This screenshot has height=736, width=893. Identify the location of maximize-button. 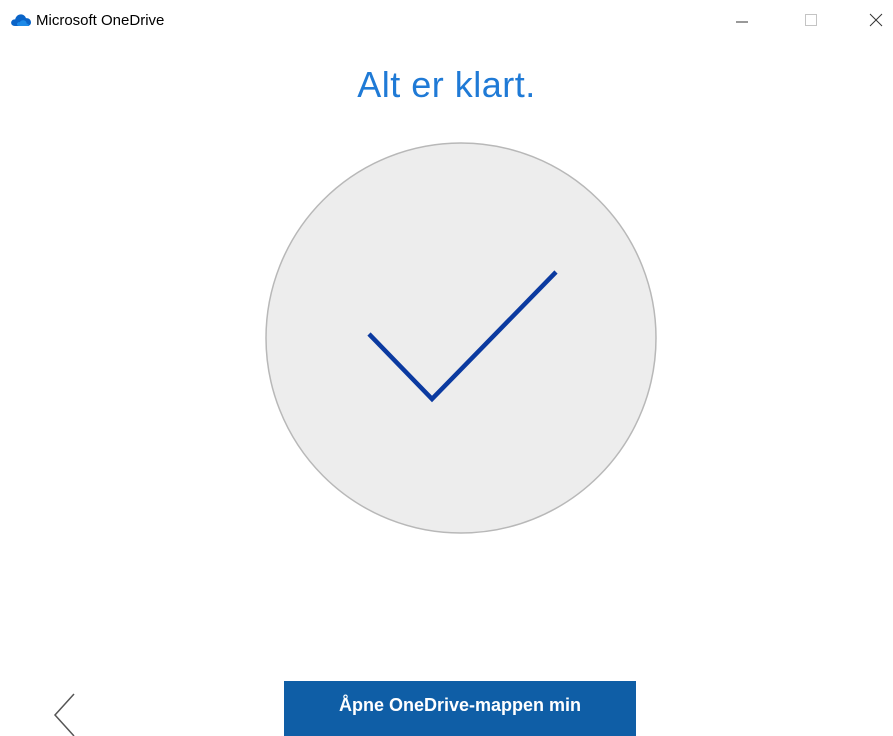
(811, 22).